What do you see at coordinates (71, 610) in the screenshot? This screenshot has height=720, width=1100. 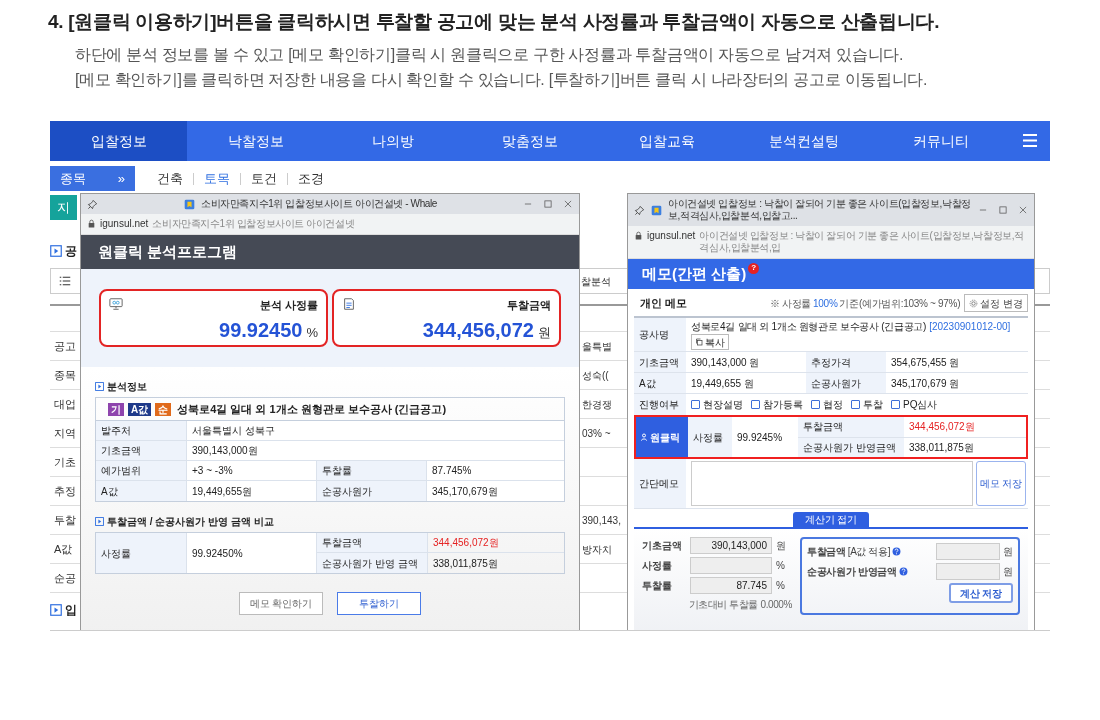 I see `section-title: 입` at bounding box center [71, 610].